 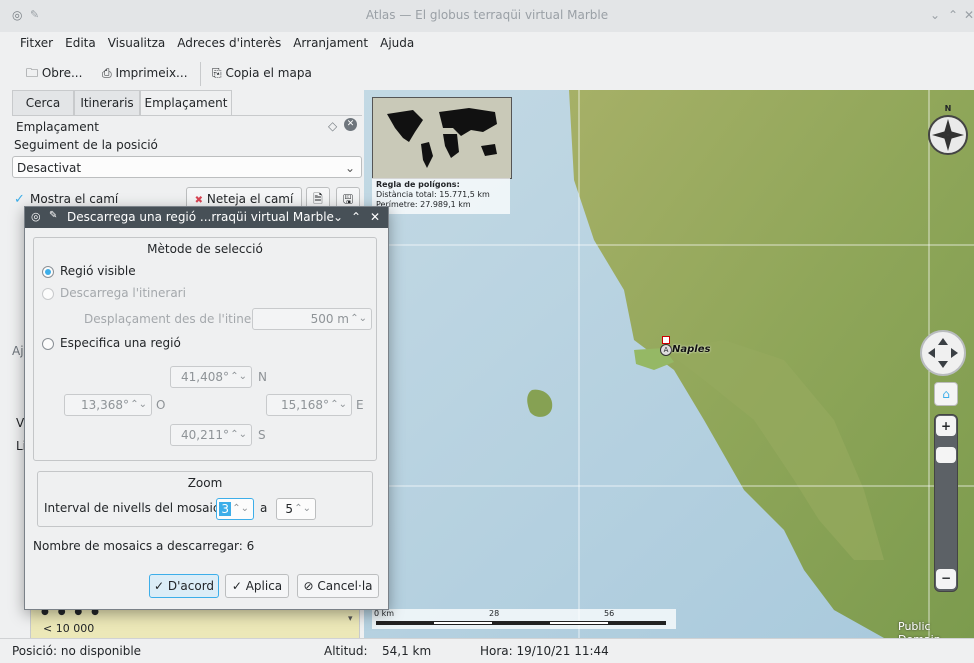 I want to click on zoom-slider: + −, so click(x=946, y=503).